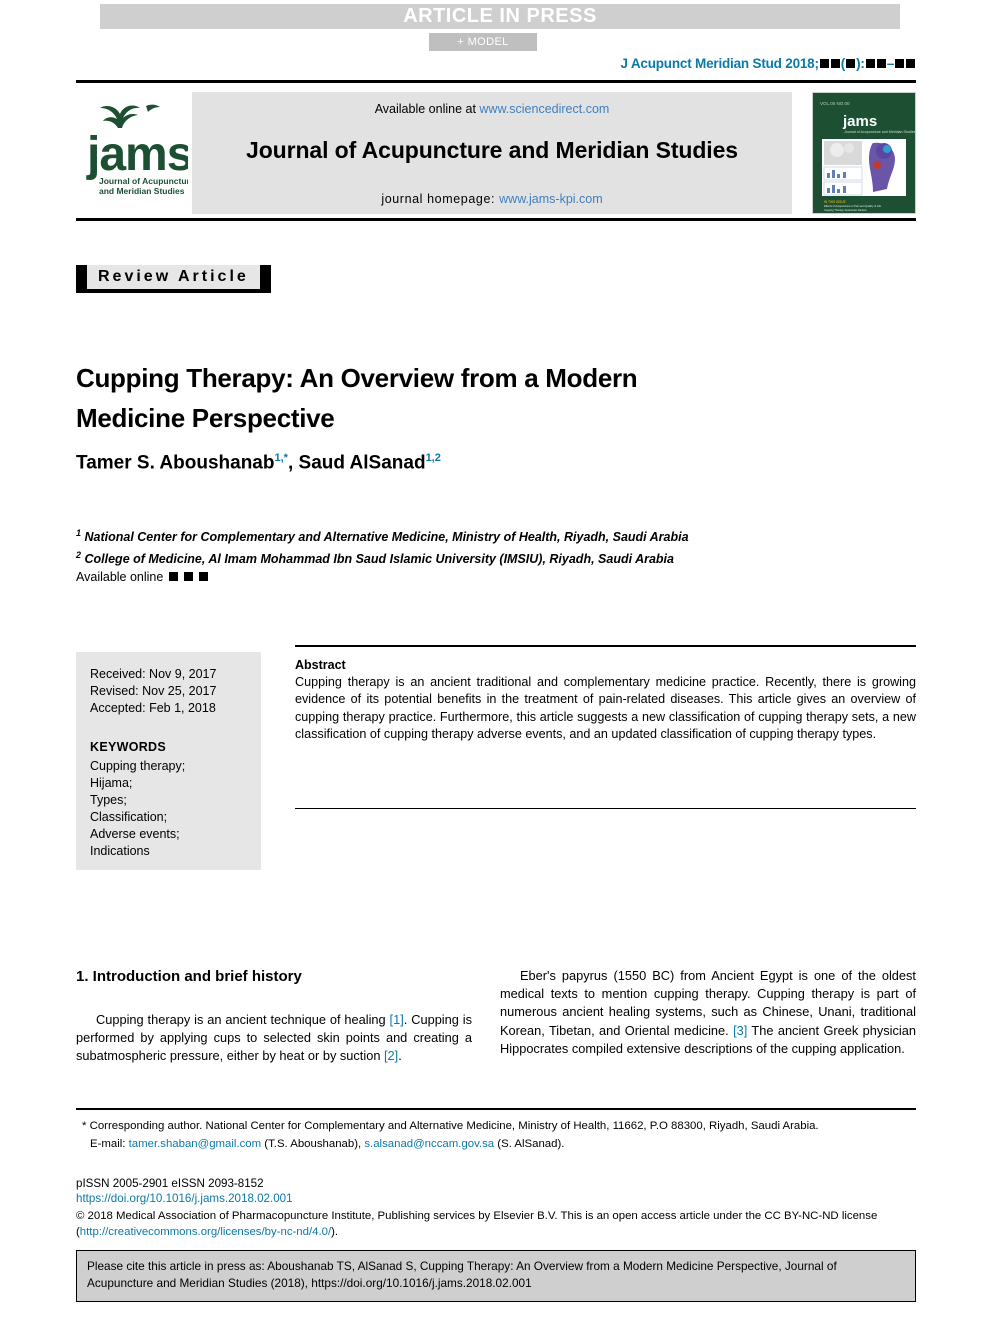 Image resolution: width=992 pixels, height=1323 pixels. Describe the element at coordinates (313, 1144) in the screenshot. I see `email-owner-1: (T.S. Aboushanab),` at that location.